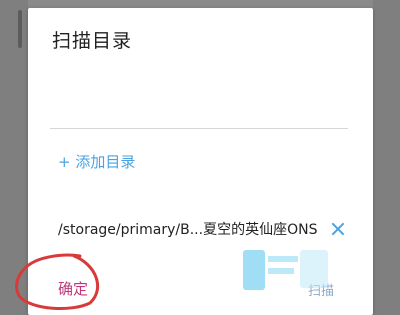 The height and width of the screenshot is (315, 400). I want to click on add-directory-button: + 添加目录, so click(96, 161).